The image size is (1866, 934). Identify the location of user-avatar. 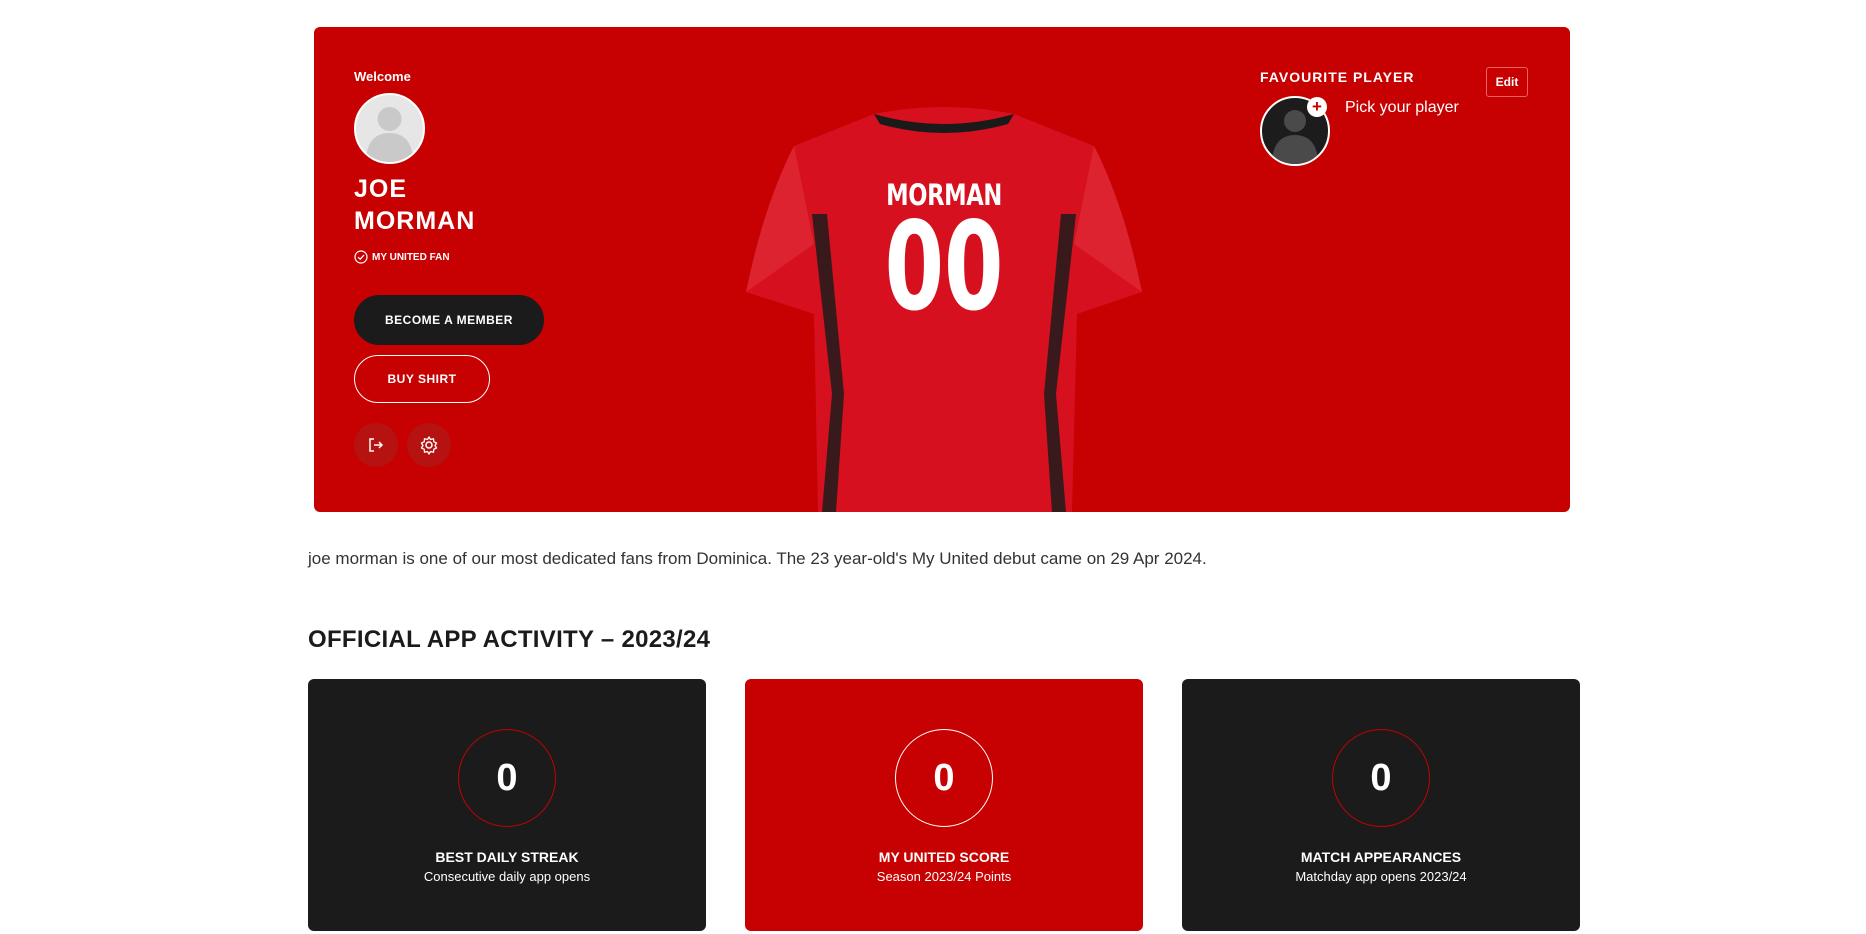
(389, 128).